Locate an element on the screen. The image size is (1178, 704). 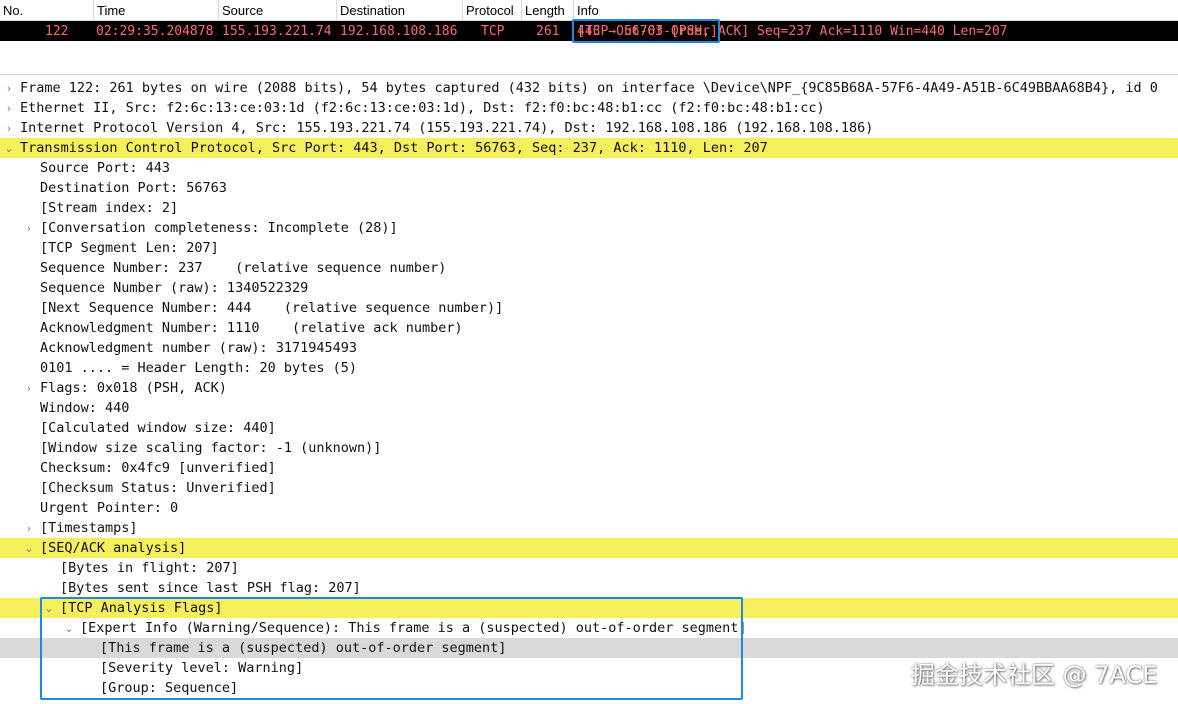
tree-row-ack-raw: Acknowledgment number (raw): 3171945493 is located at coordinates (589, 348).